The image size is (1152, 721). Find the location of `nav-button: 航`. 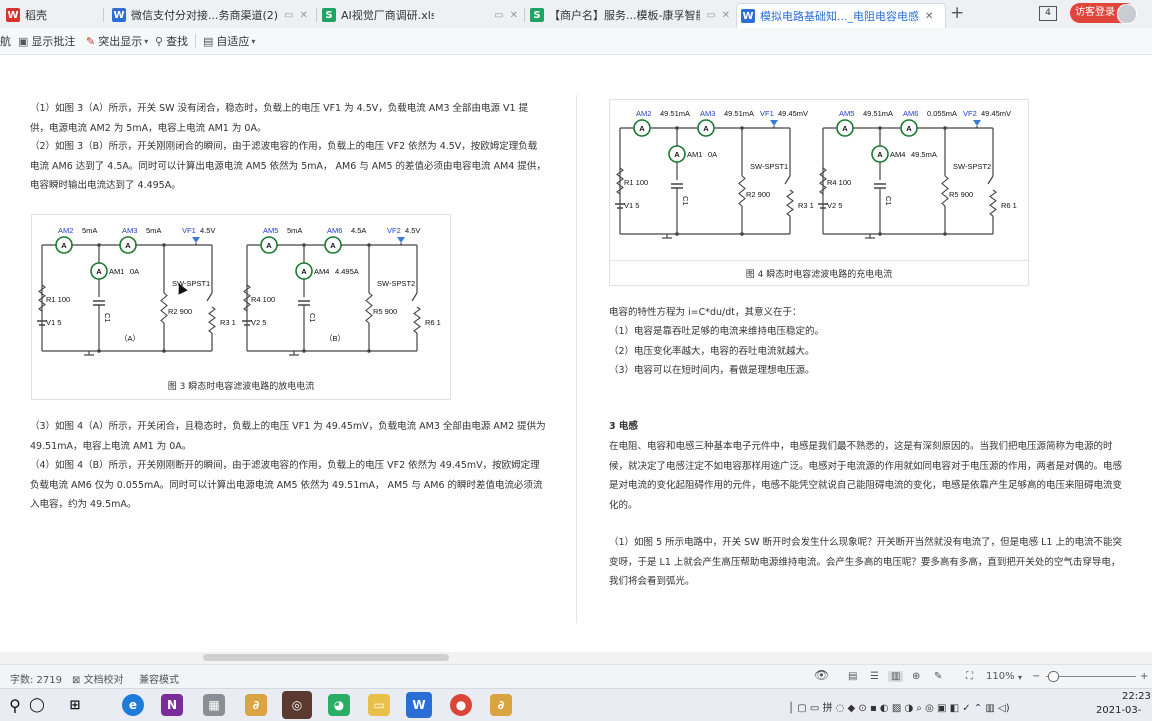

nav-button: 航 is located at coordinates (5, 41).